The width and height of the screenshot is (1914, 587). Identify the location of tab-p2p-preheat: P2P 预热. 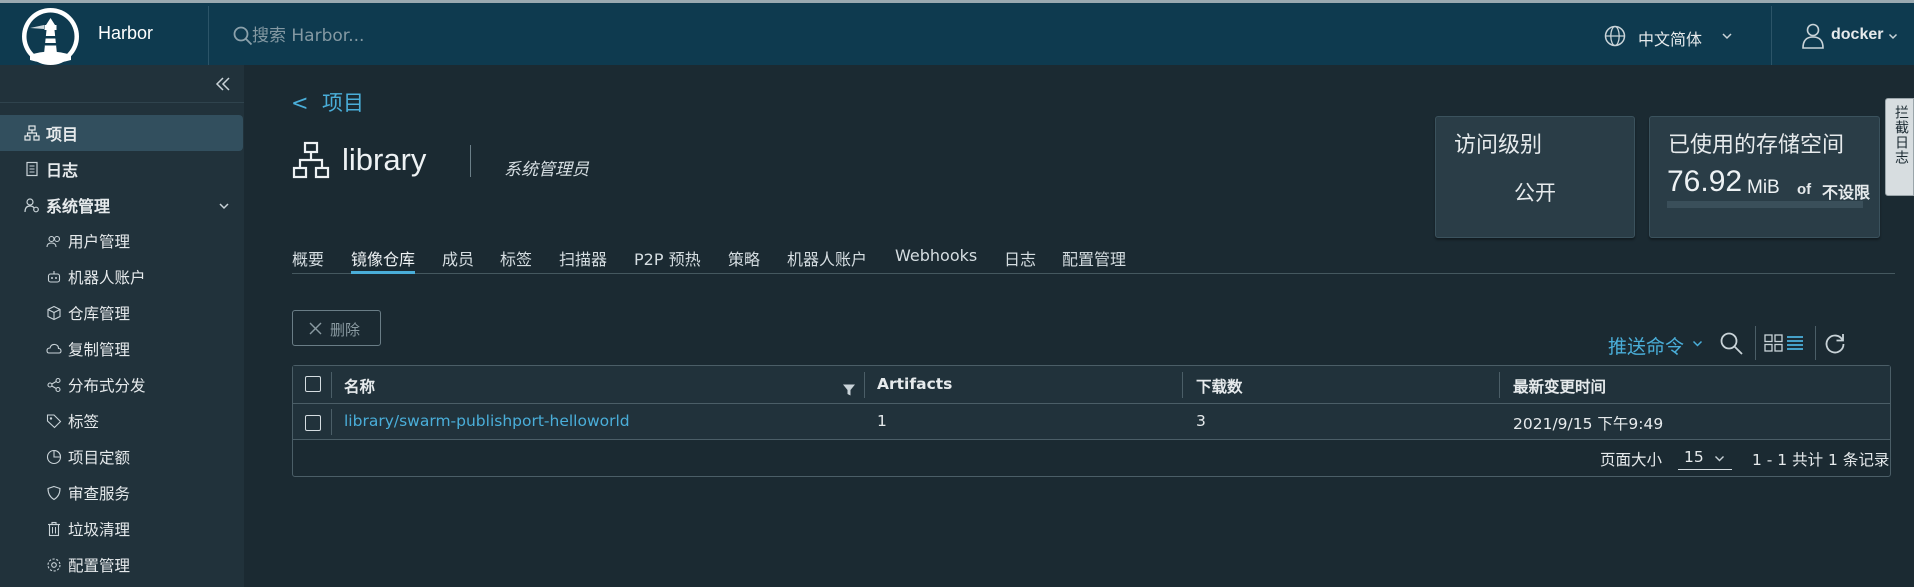
(667, 260).